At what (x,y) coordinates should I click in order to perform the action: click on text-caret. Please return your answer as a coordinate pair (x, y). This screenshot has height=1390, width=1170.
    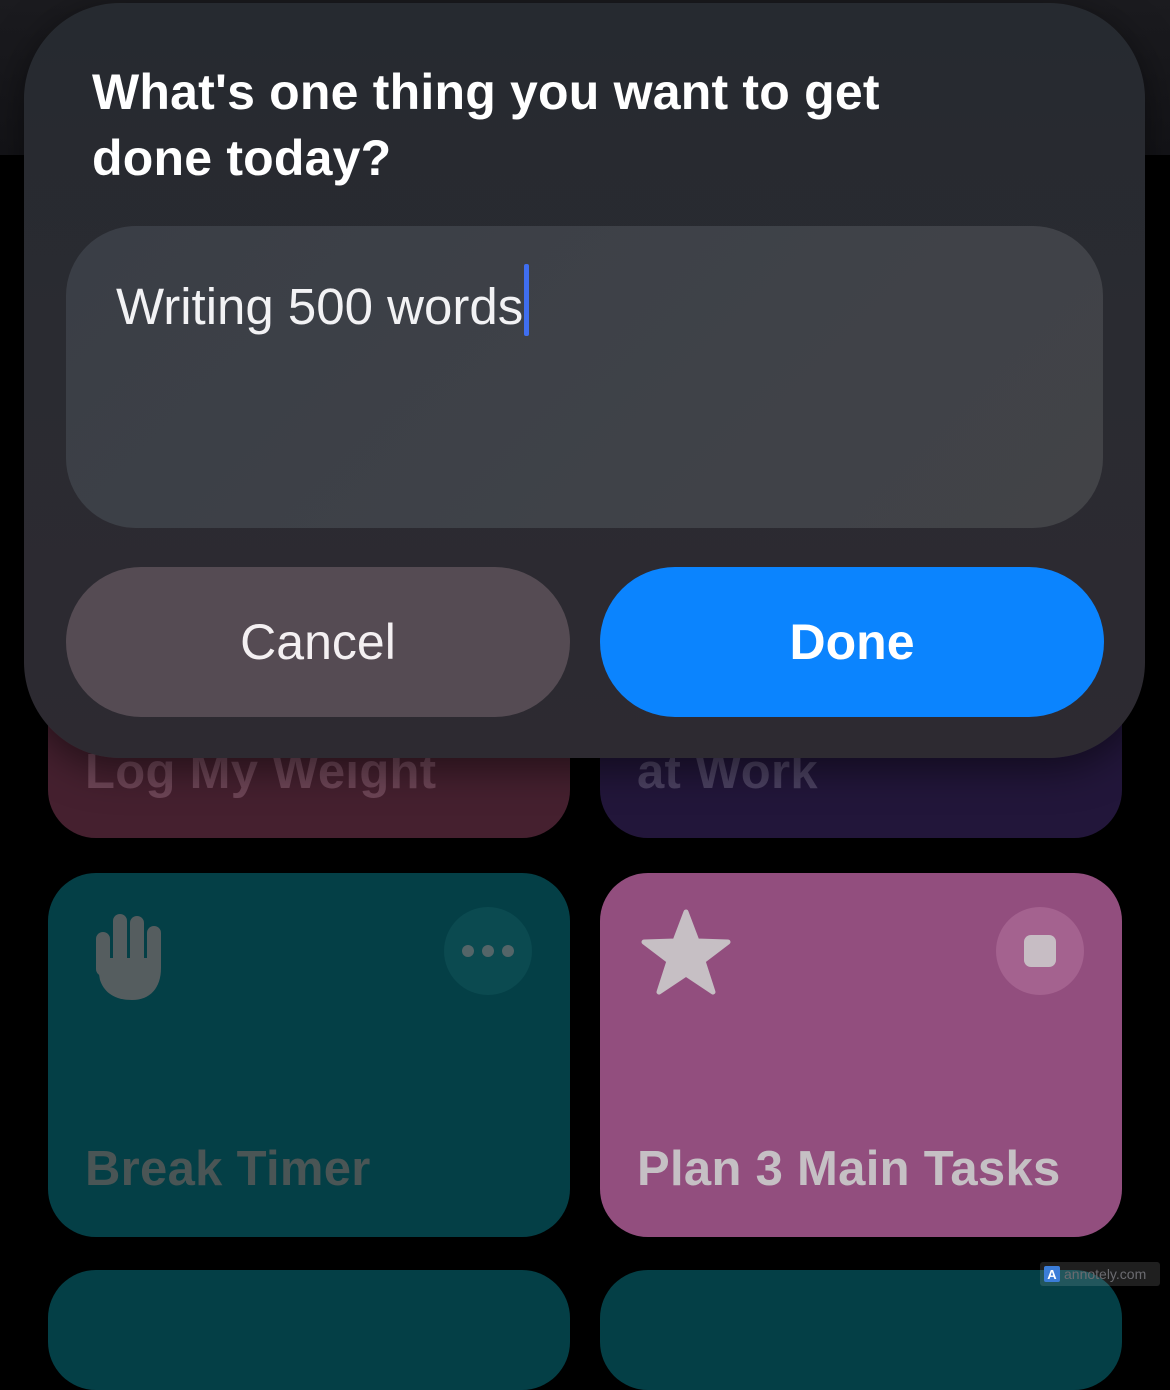
    Looking at the image, I should click on (527, 300).